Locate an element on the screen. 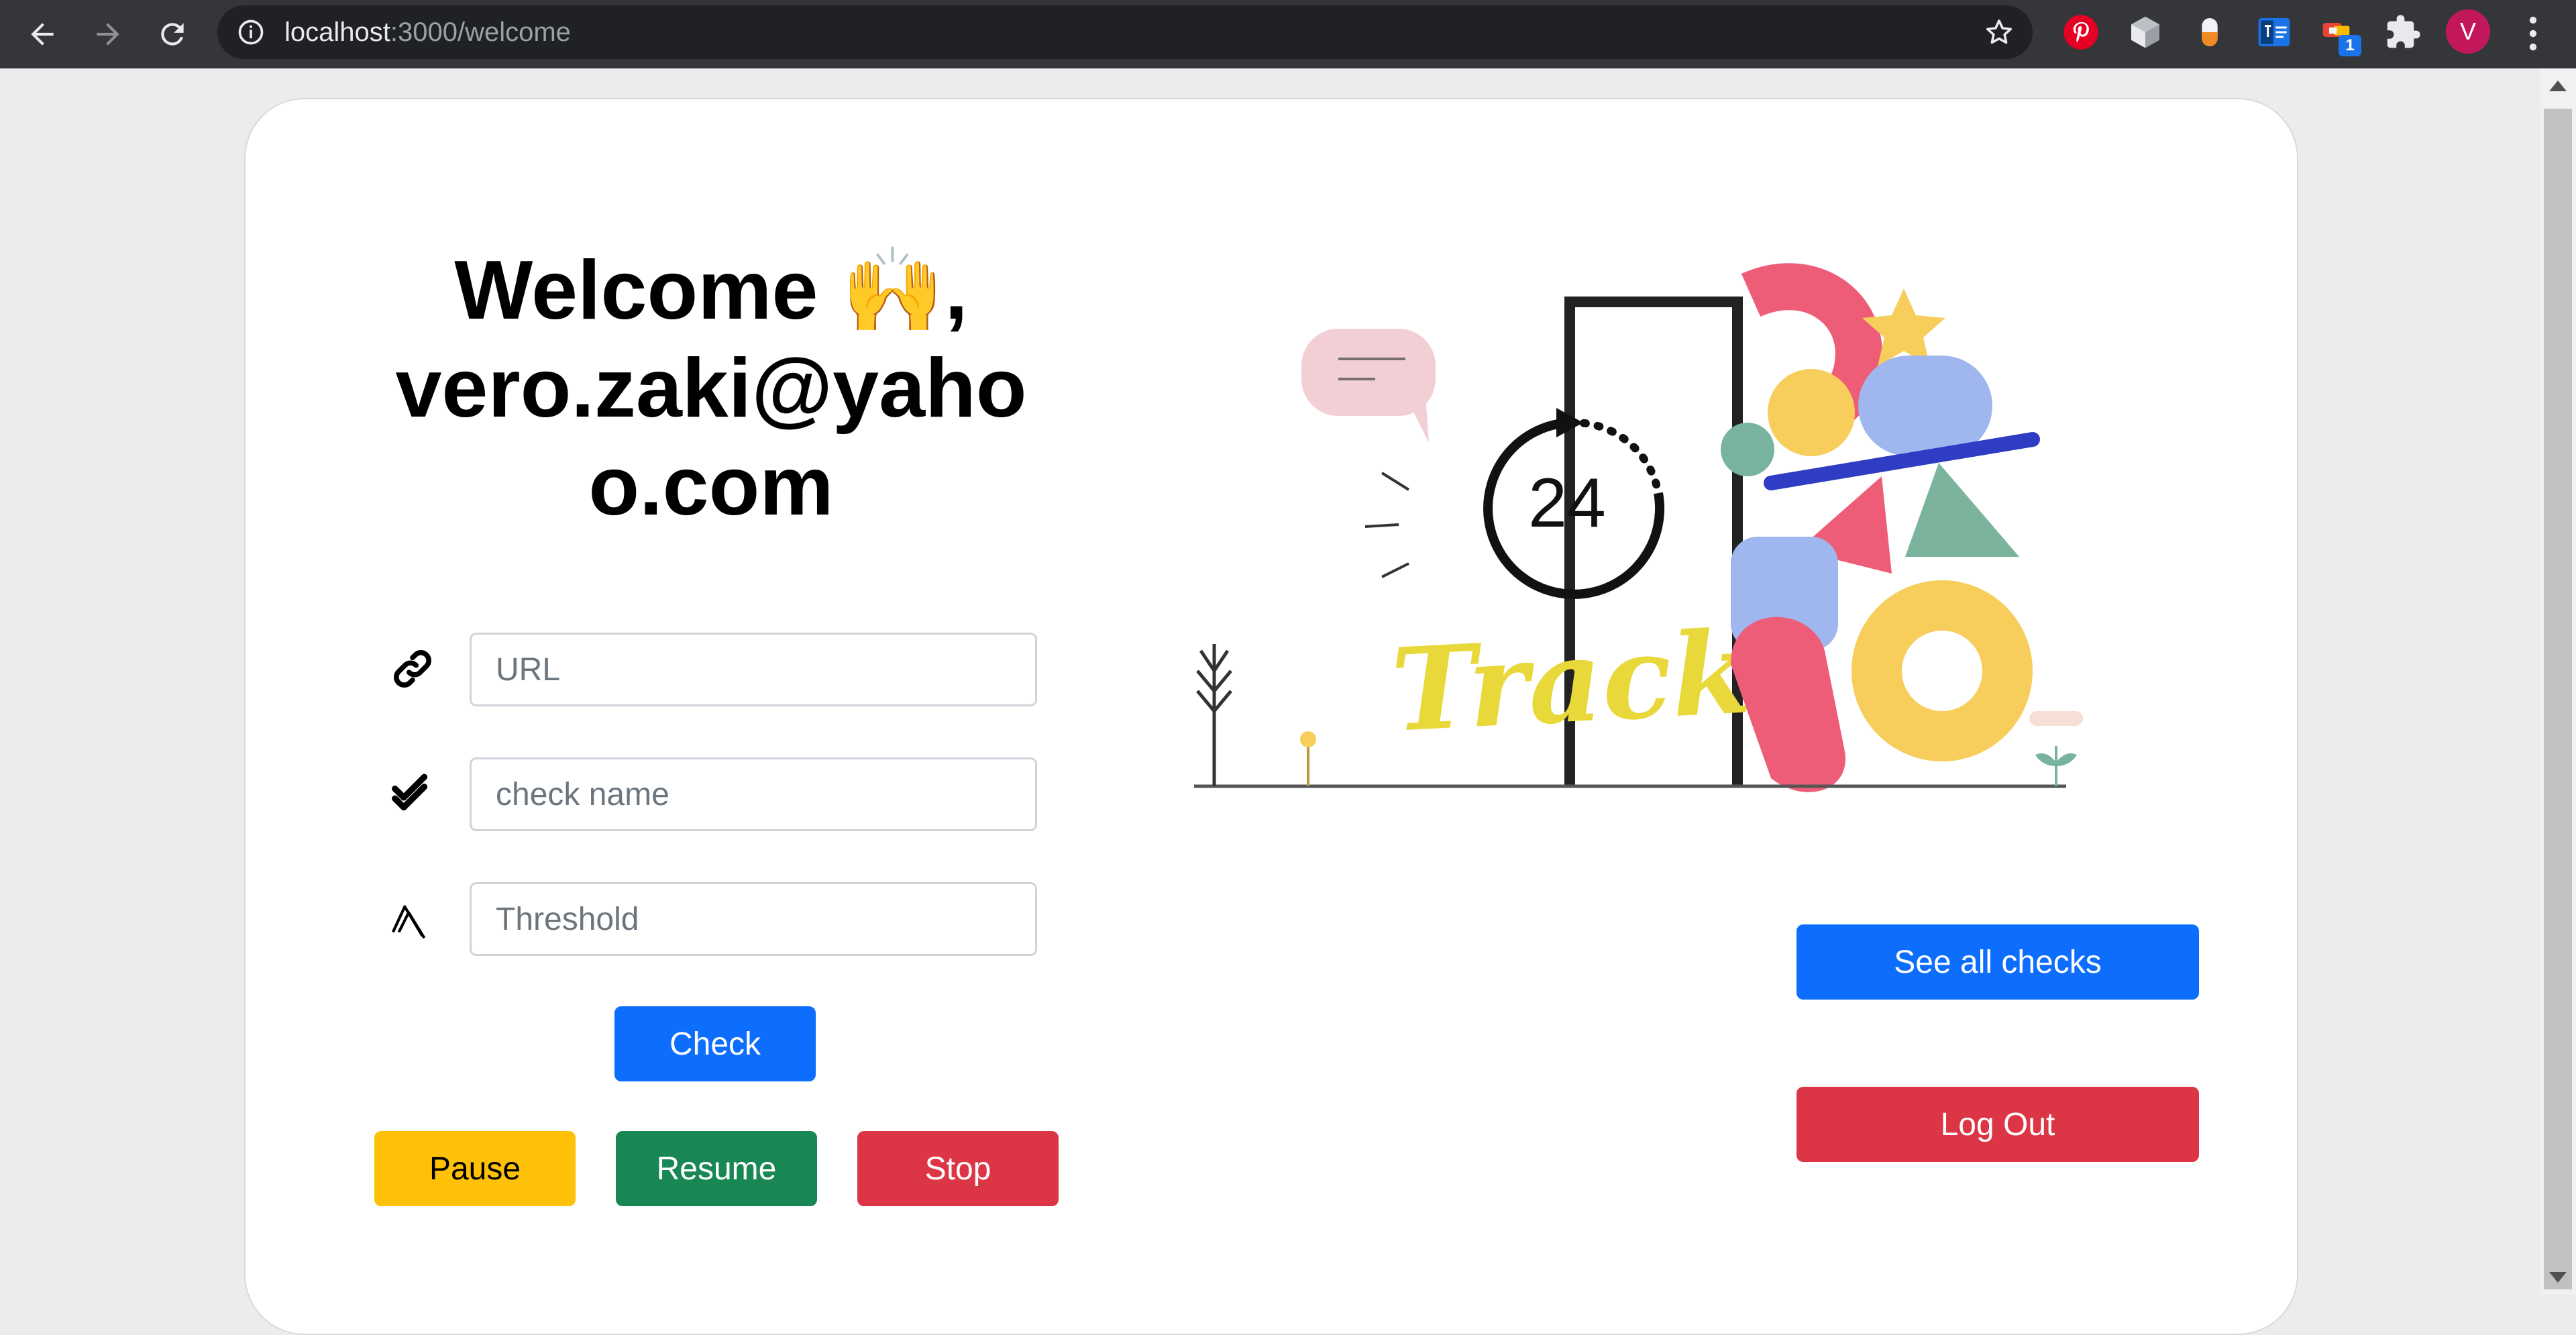  reload-icon is located at coordinates (172, 34).